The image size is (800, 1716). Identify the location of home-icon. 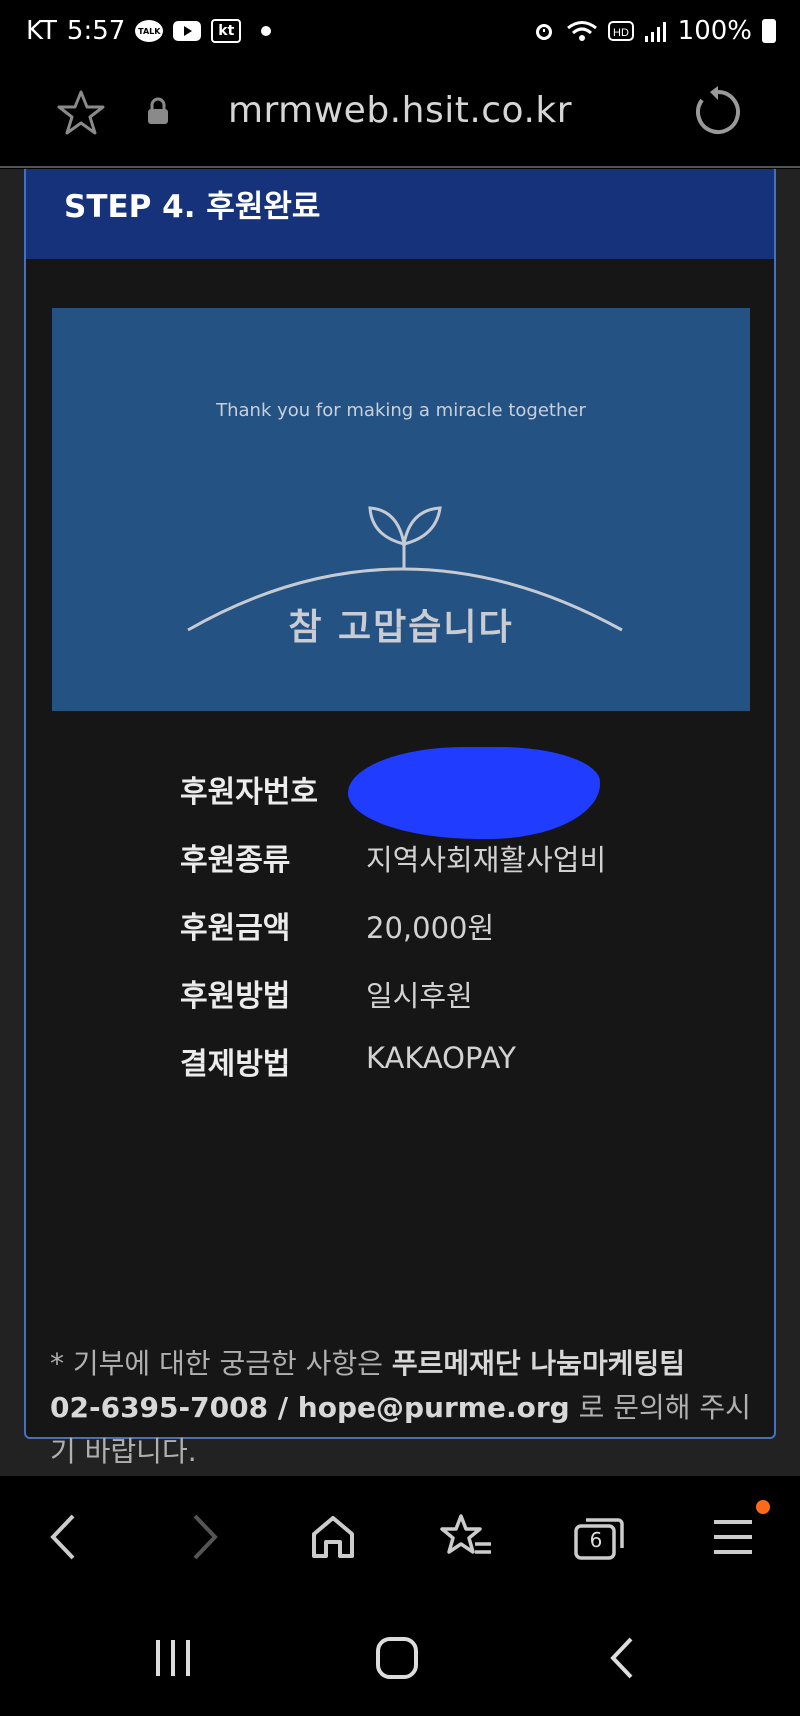
(333, 1537).